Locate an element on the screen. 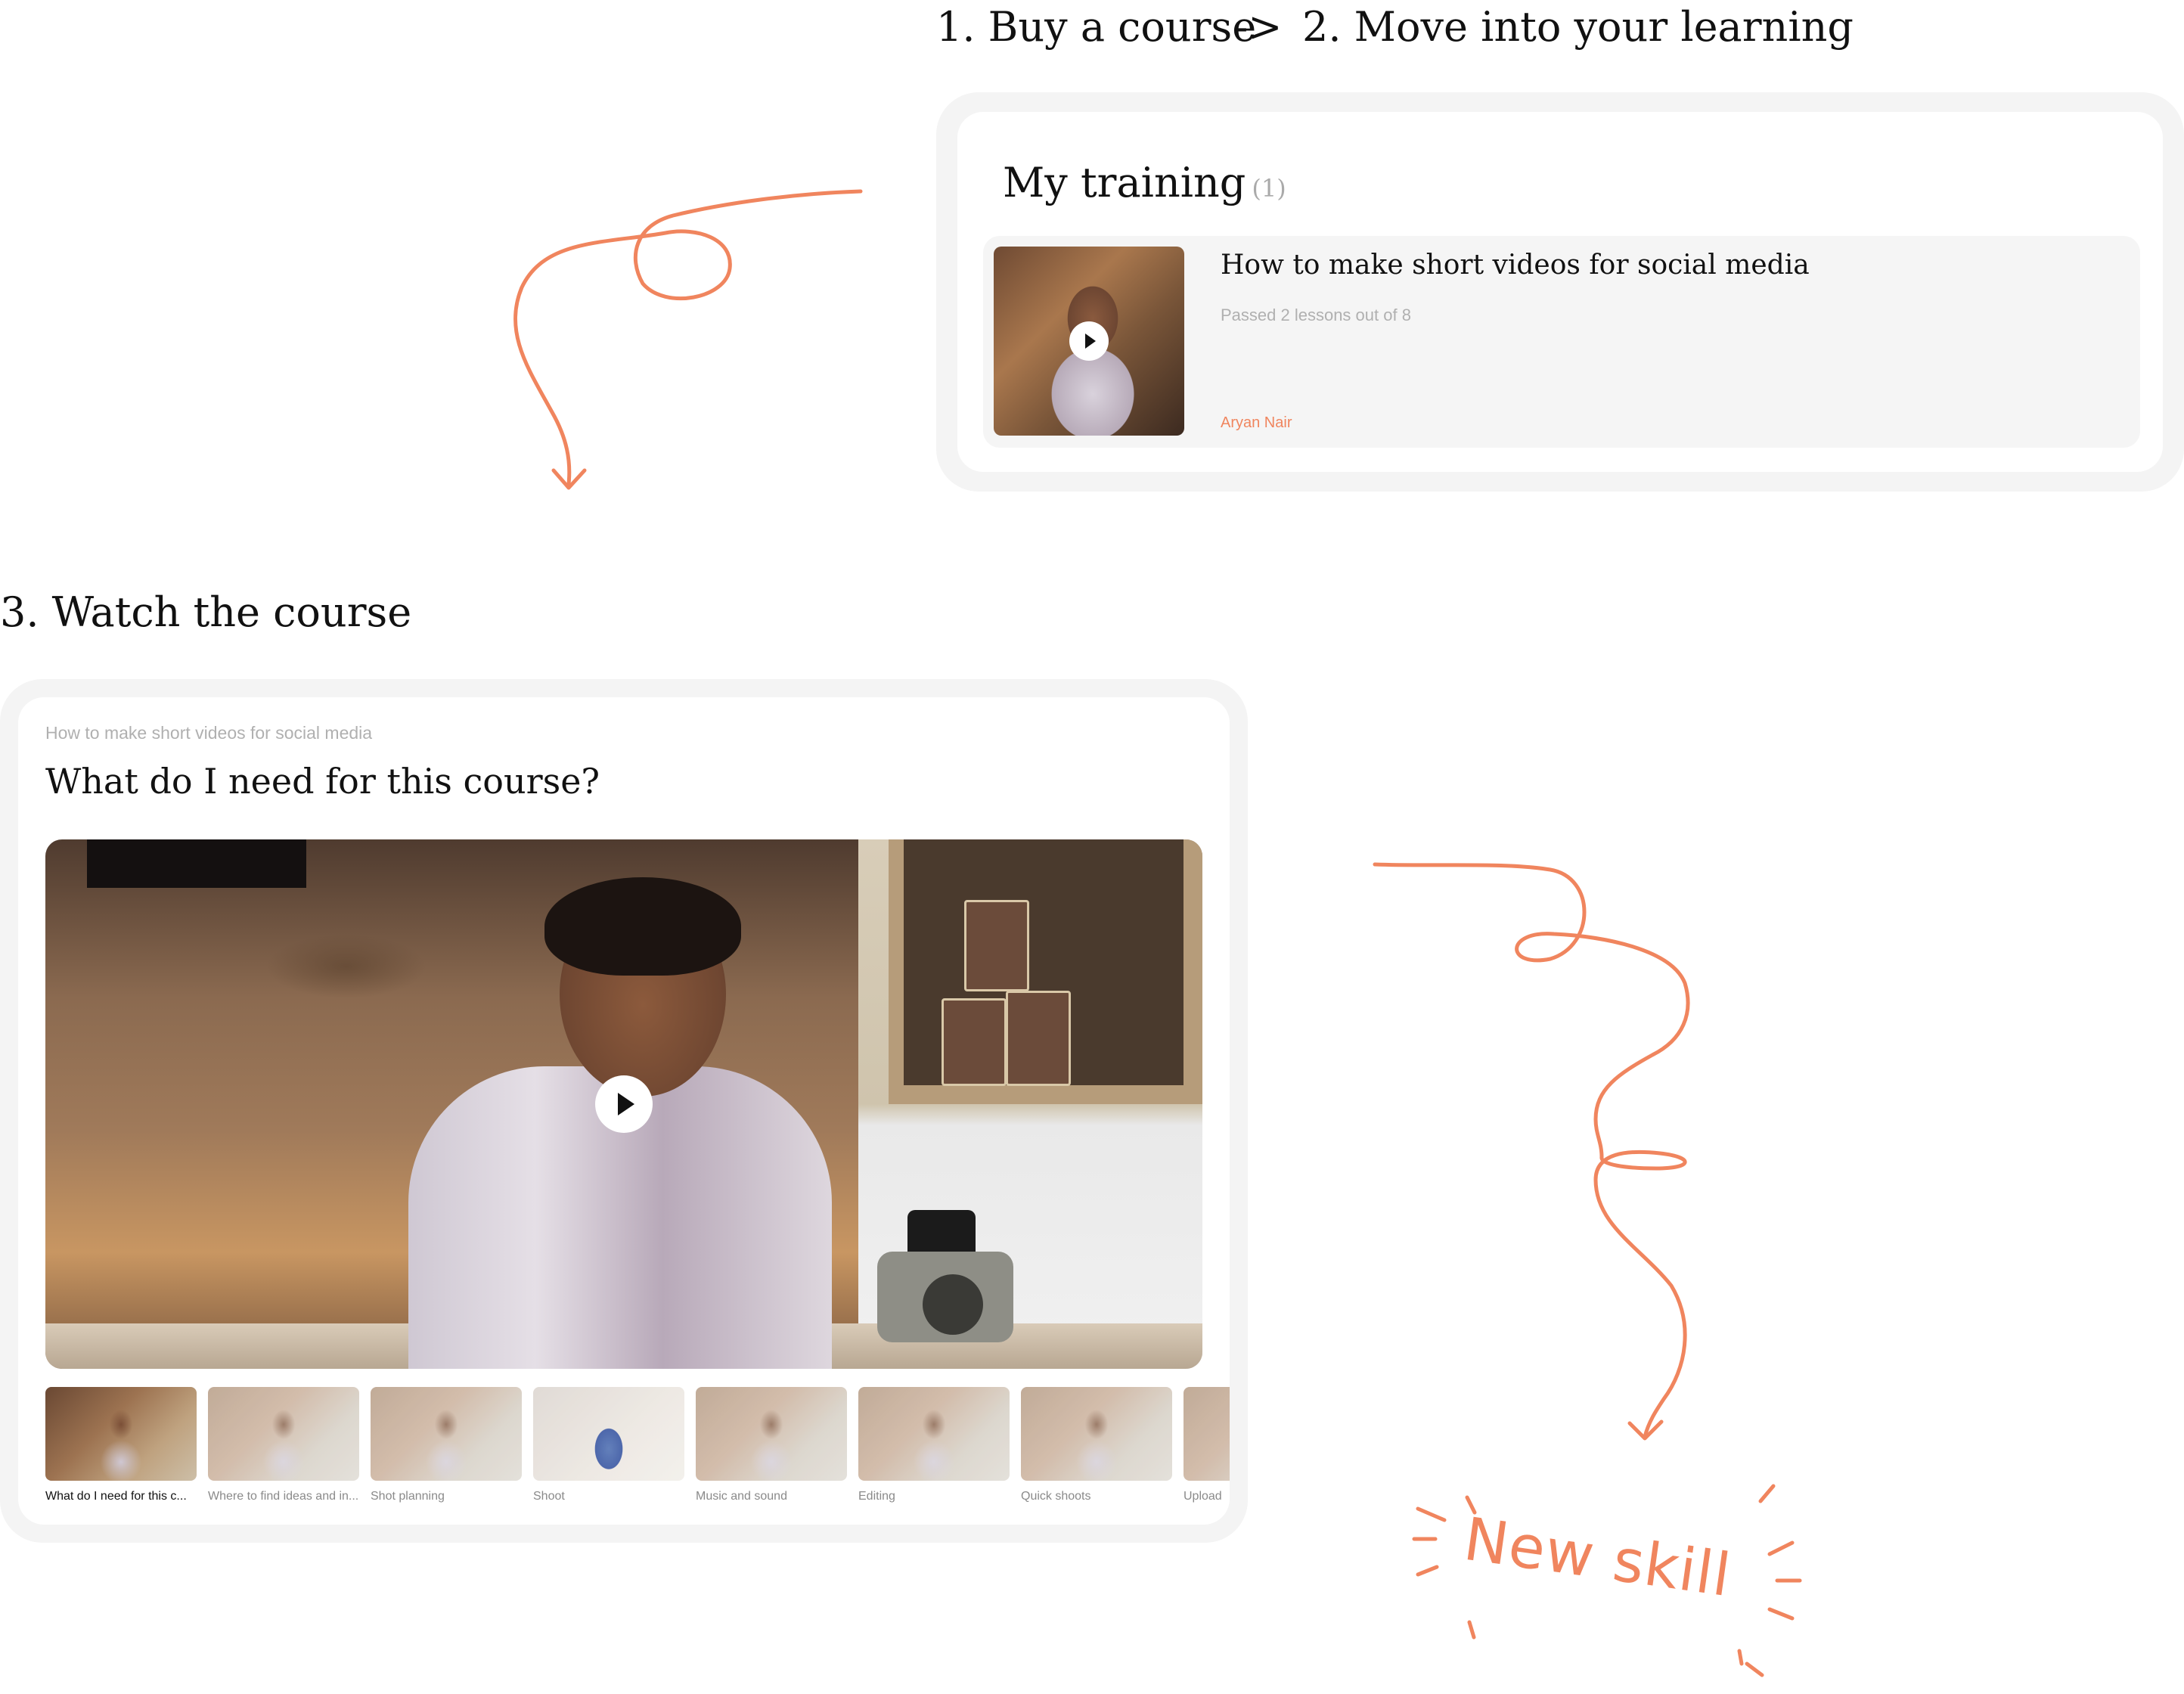 The height and width of the screenshot is (1694, 2184). arrow-doodle-top-path is located at coordinates (688, 337).